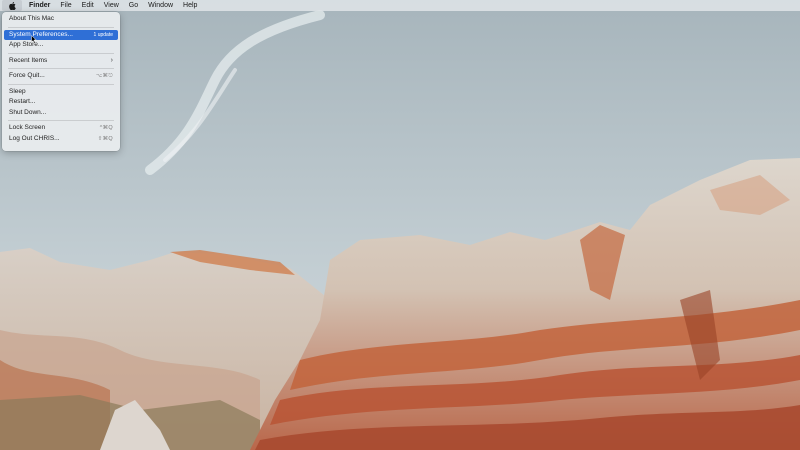 The image size is (800, 450). What do you see at coordinates (61, 139) in the screenshot?
I see `log-out-item: Log Out CHRIS... ⇧⌘Q` at bounding box center [61, 139].